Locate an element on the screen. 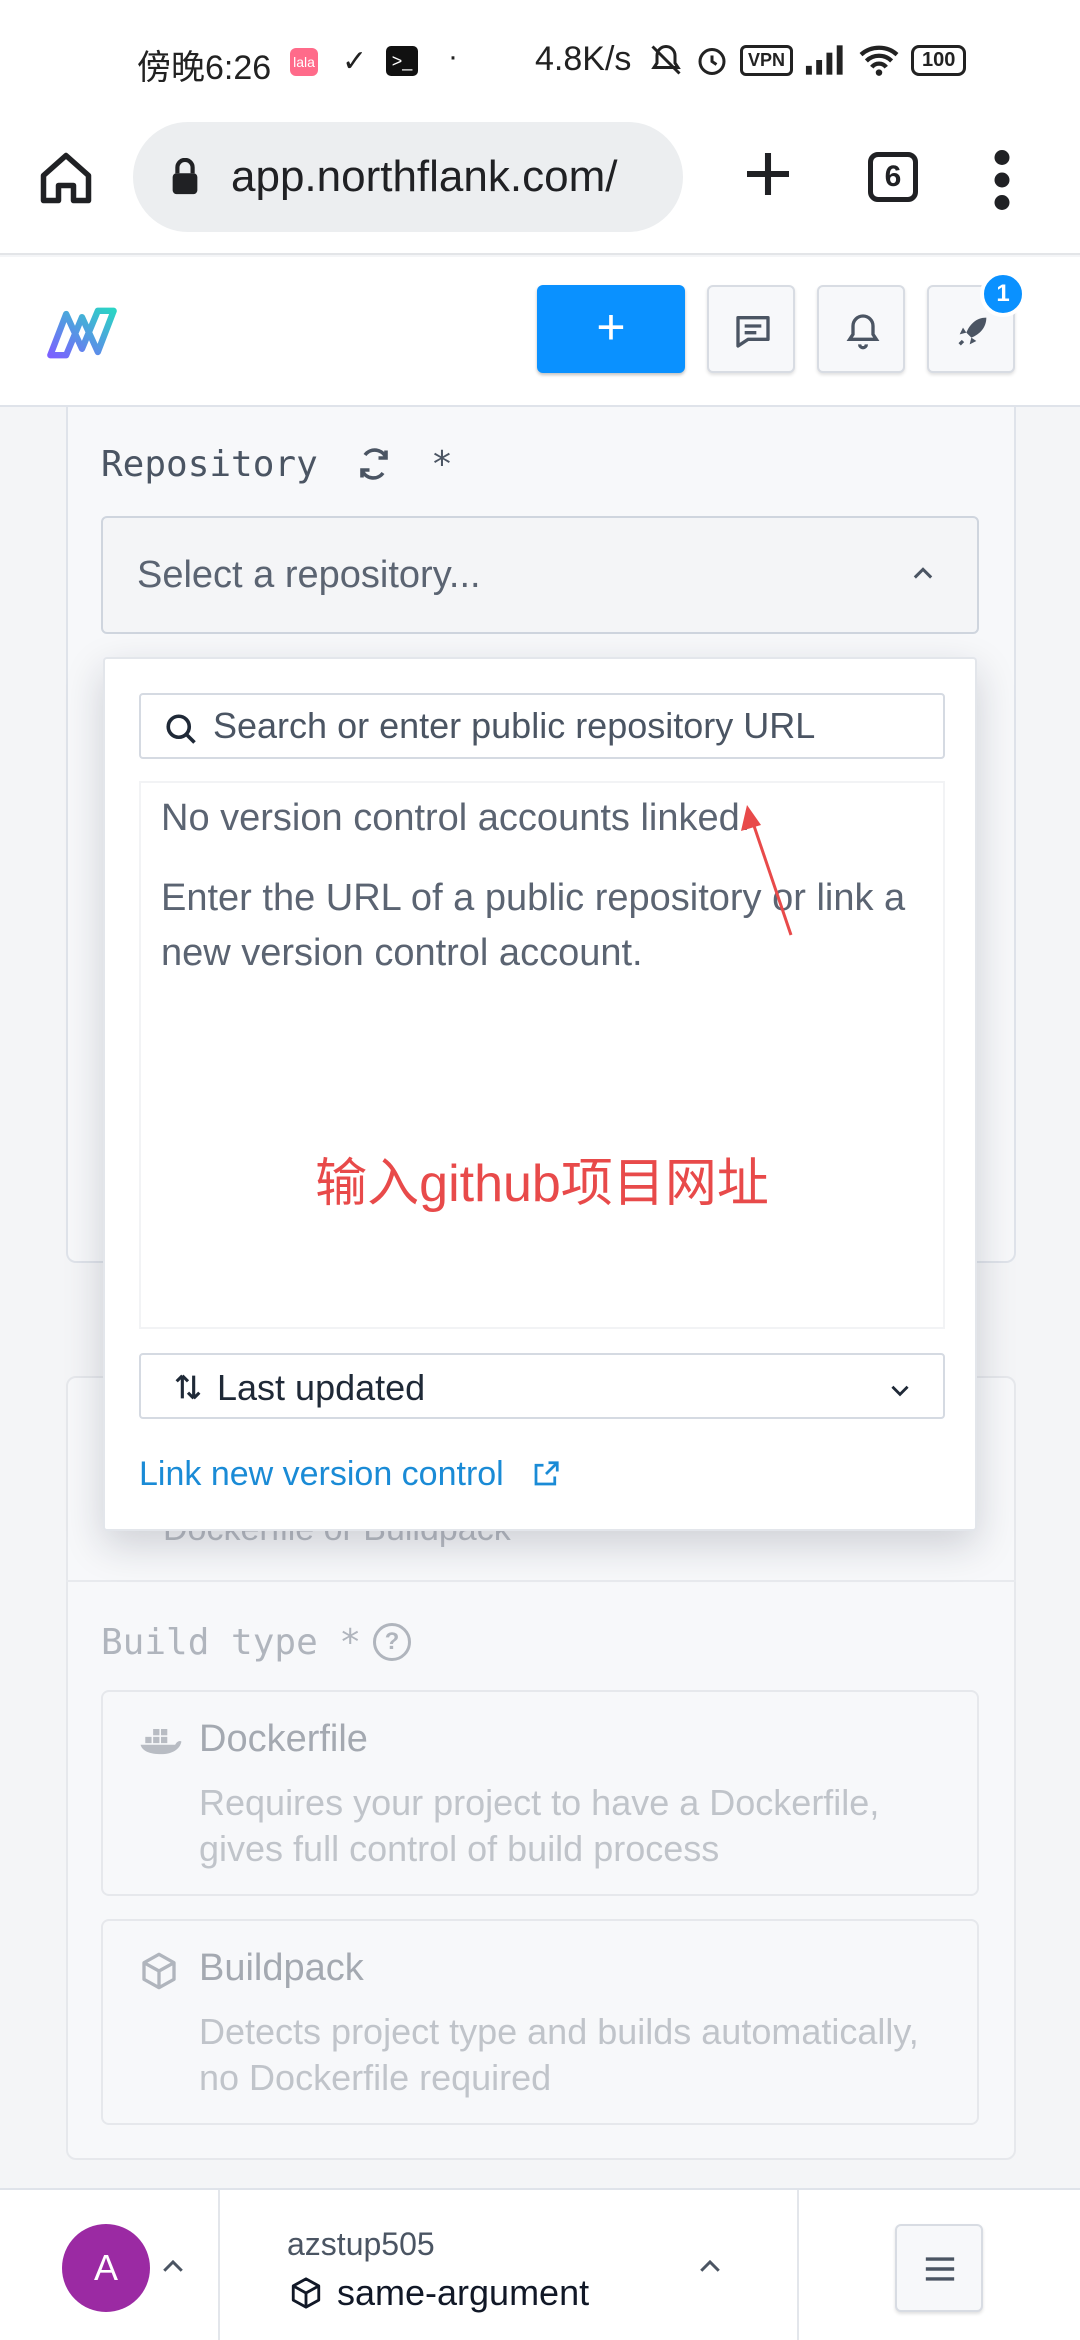  annotation-text: 输入github项目网址 is located at coordinates (542, 1184).